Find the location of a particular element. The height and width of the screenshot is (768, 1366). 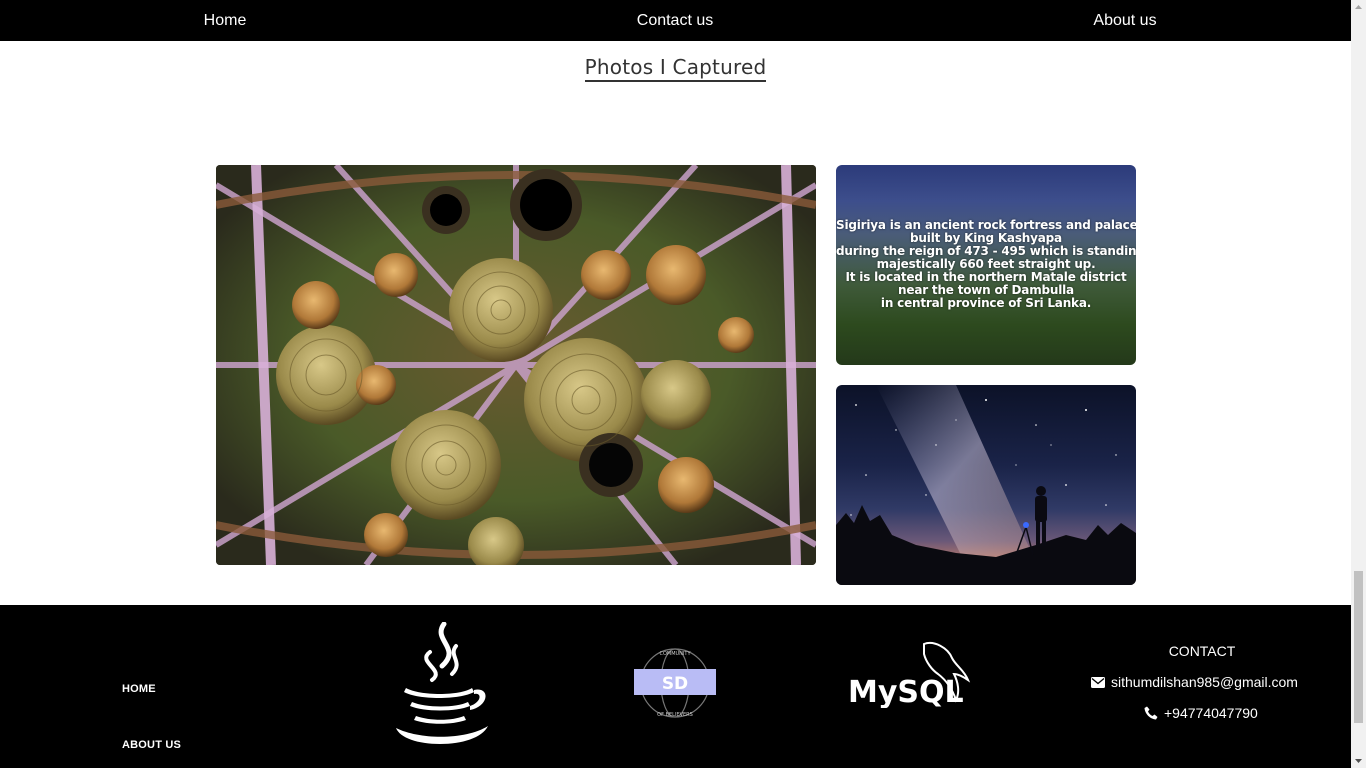

envelope-icon is located at coordinates (1098, 682).